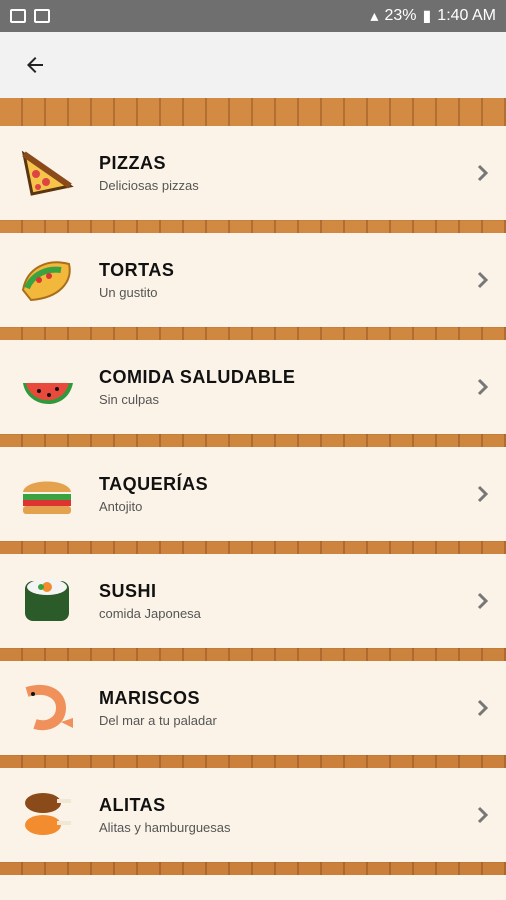 The image size is (506, 900). Describe the element at coordinates (47, 280) in the screenshot. I see `taco-icon` at that location.